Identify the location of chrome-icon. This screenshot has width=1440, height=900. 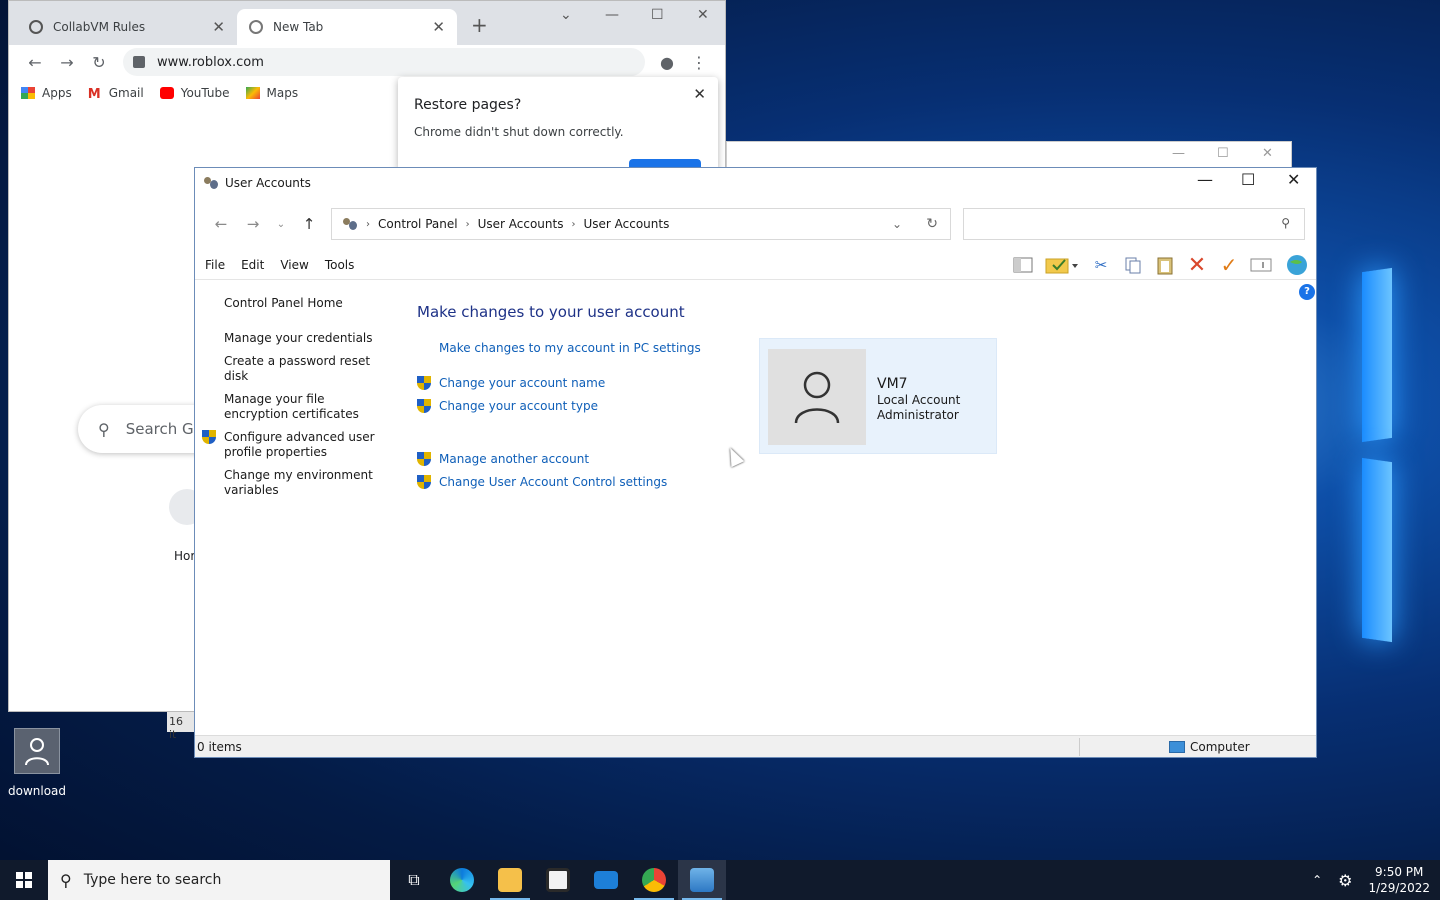
(256, 27).